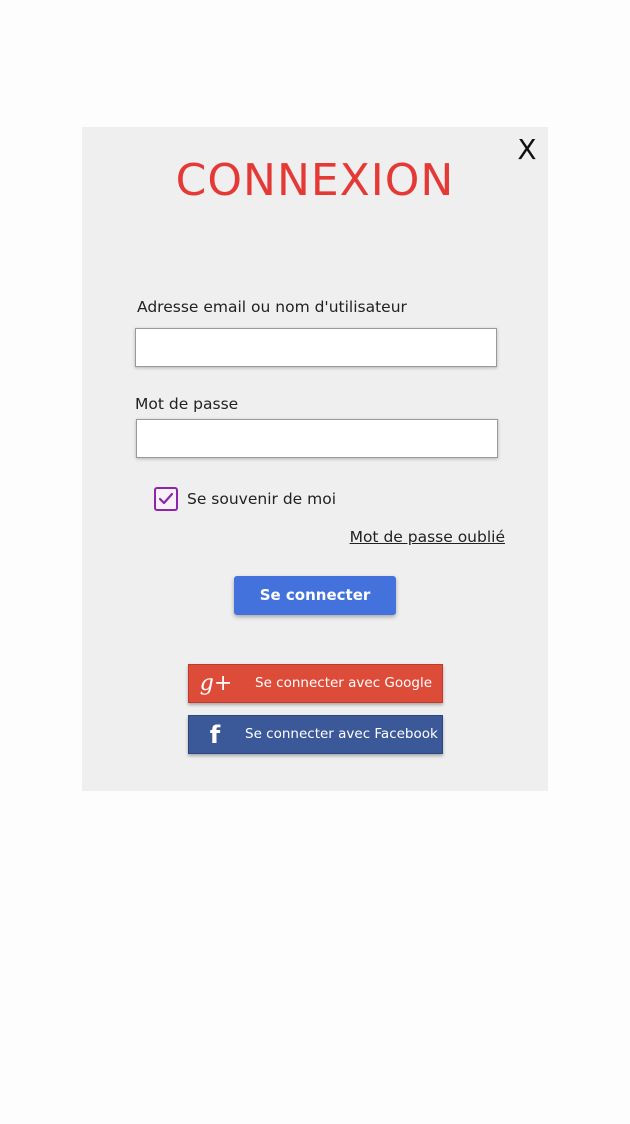 The image size is (630, 1124). I want to click on google-login-button: g+ Se connecter avec Google, so click(315, 683).